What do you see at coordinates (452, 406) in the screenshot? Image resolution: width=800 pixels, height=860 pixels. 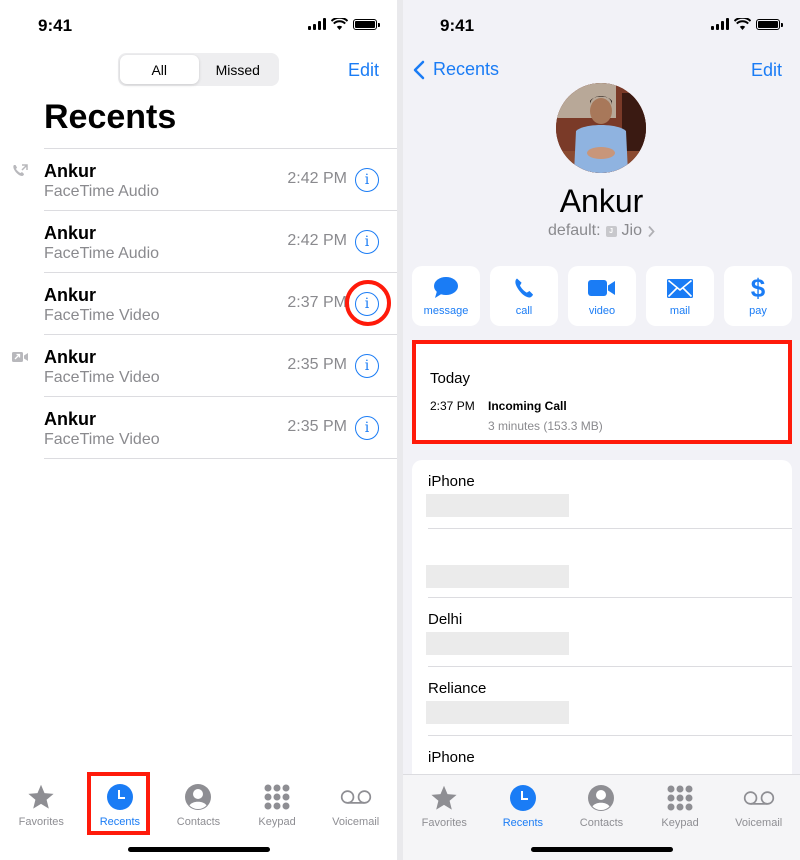 I see `history-time: 2:37 PM` at bounding box center [452, 406].